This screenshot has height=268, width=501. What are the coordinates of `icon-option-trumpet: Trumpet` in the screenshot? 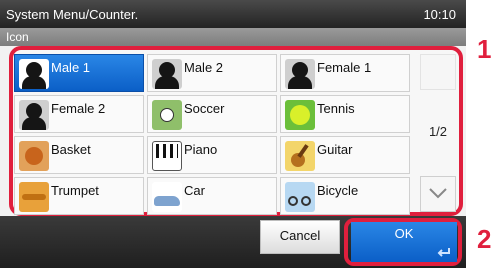 It's located at (79, 196).